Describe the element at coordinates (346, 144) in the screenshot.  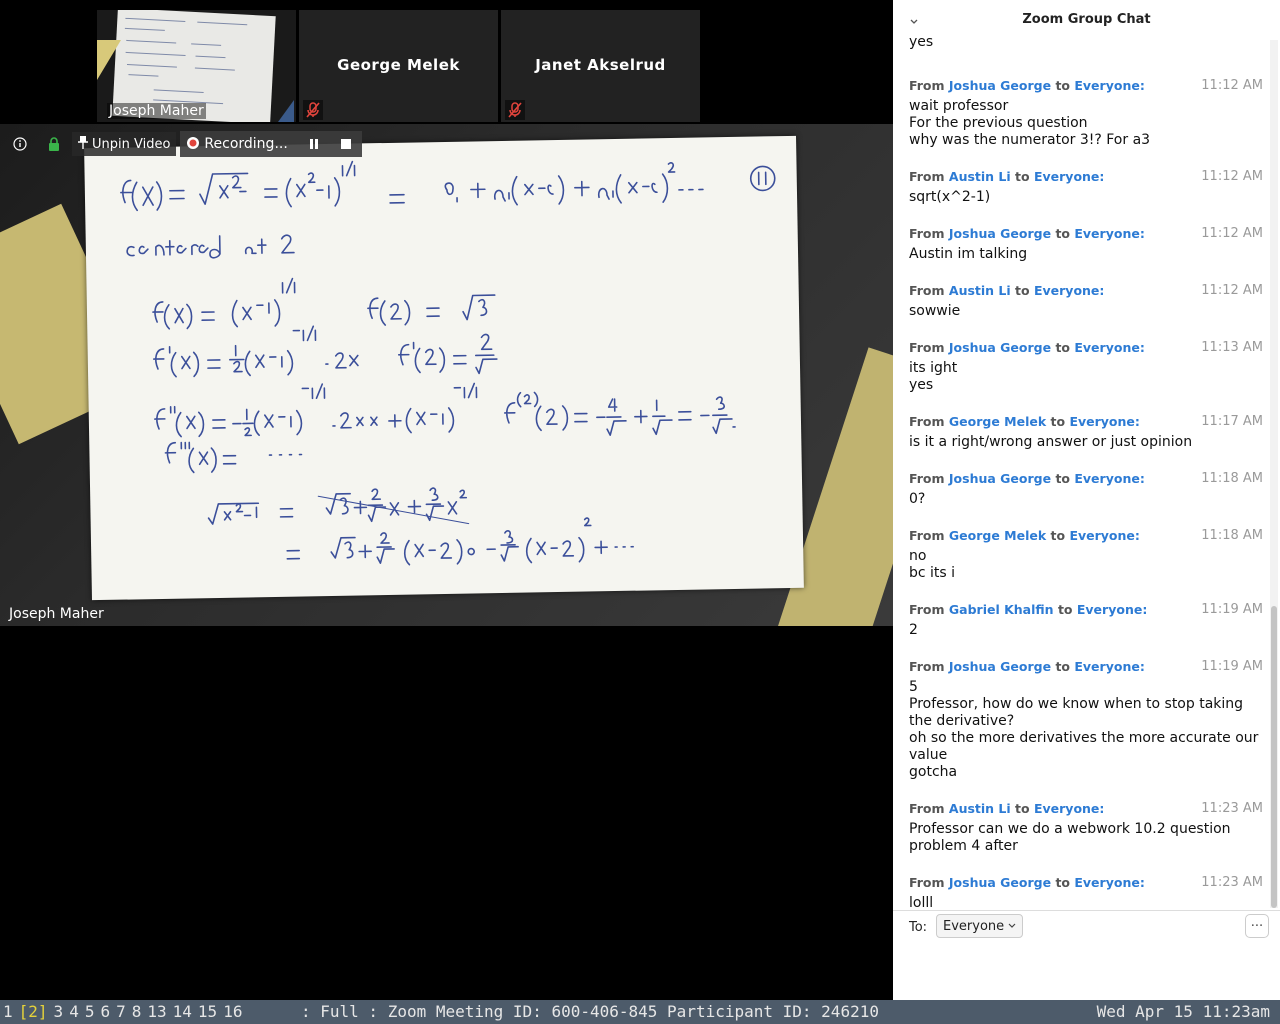
I see `stop-recording-icon` at that location.